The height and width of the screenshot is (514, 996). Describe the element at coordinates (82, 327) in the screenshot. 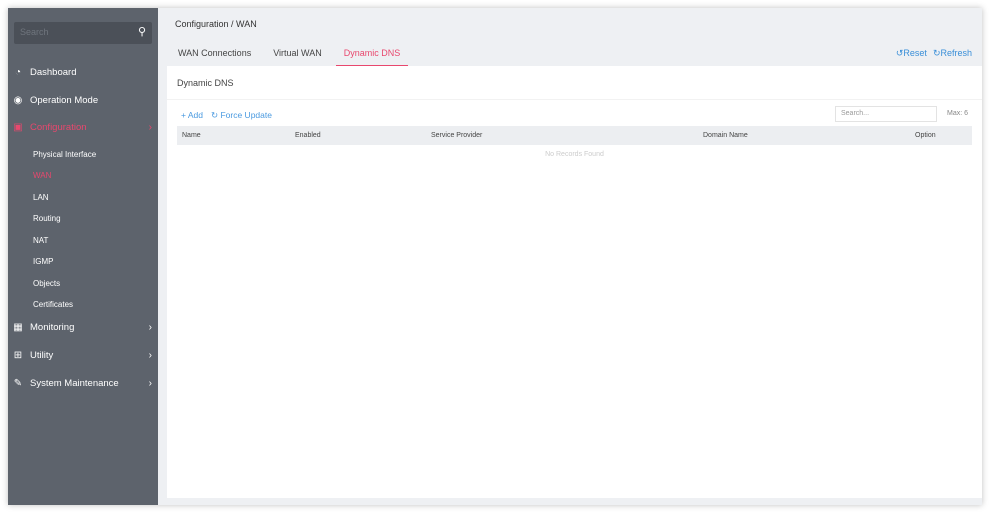

I see `sidebar-item-monitoring: ▦ Monitoring ›` at that location.